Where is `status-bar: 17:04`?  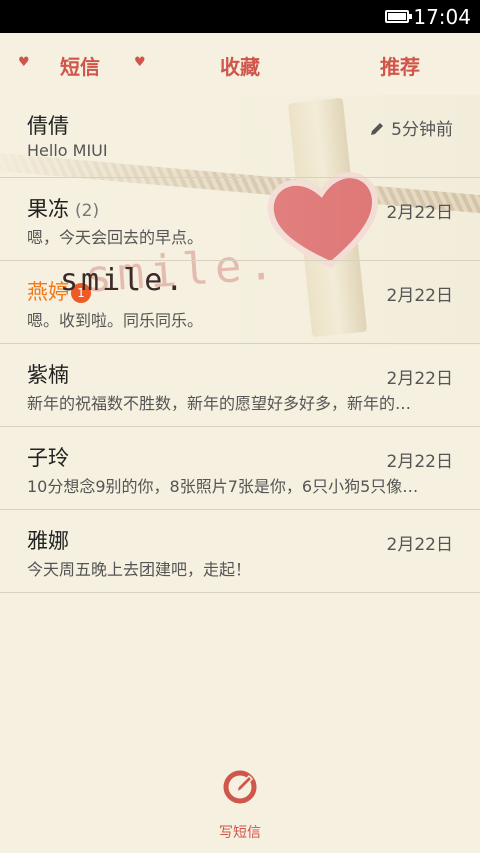
status-bar: 17:04 is located at coordinates (240, 16).